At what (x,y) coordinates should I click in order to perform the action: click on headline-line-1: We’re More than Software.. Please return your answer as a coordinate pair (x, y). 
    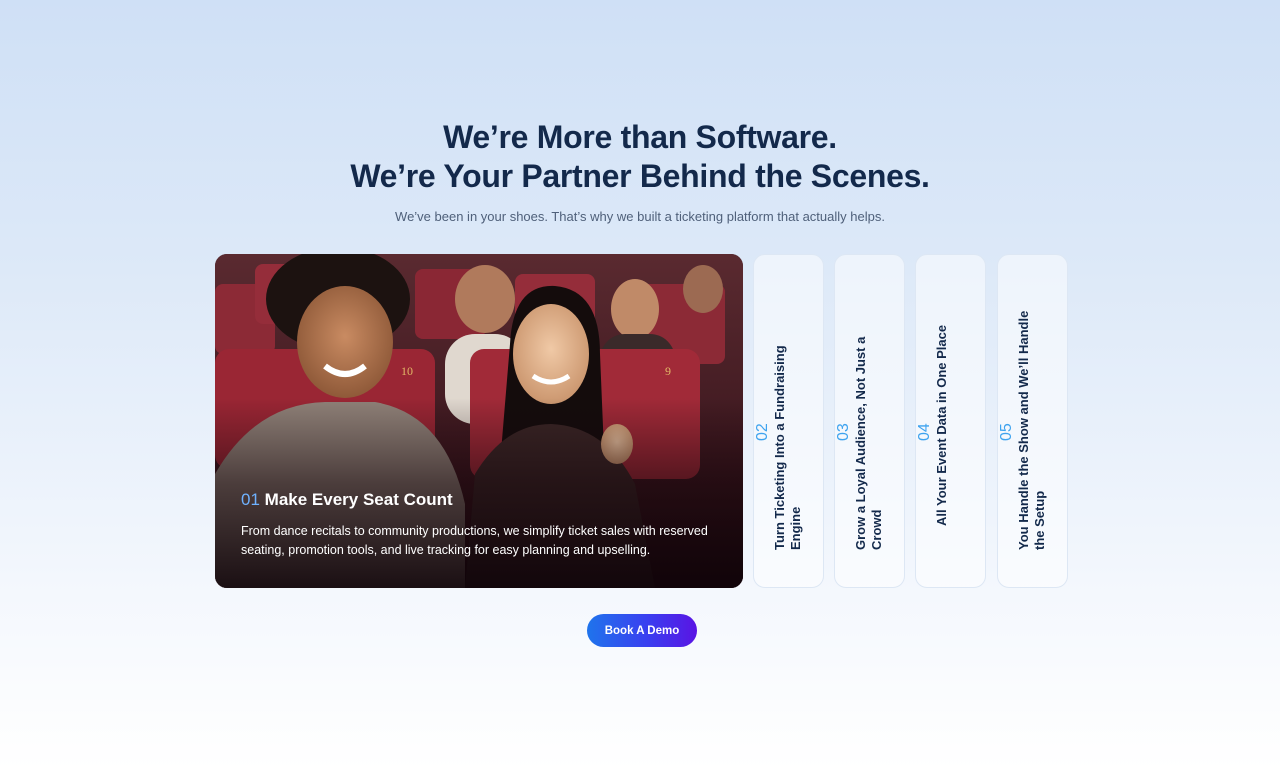
    Looking at the image, I should click on (640, 137).